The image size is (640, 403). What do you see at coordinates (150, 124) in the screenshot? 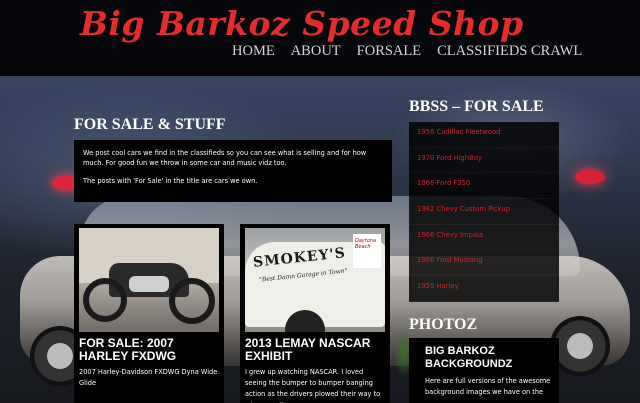
I see `for-sale-heading: FOR SALE & STUFF` at bounding box center [150, 124].